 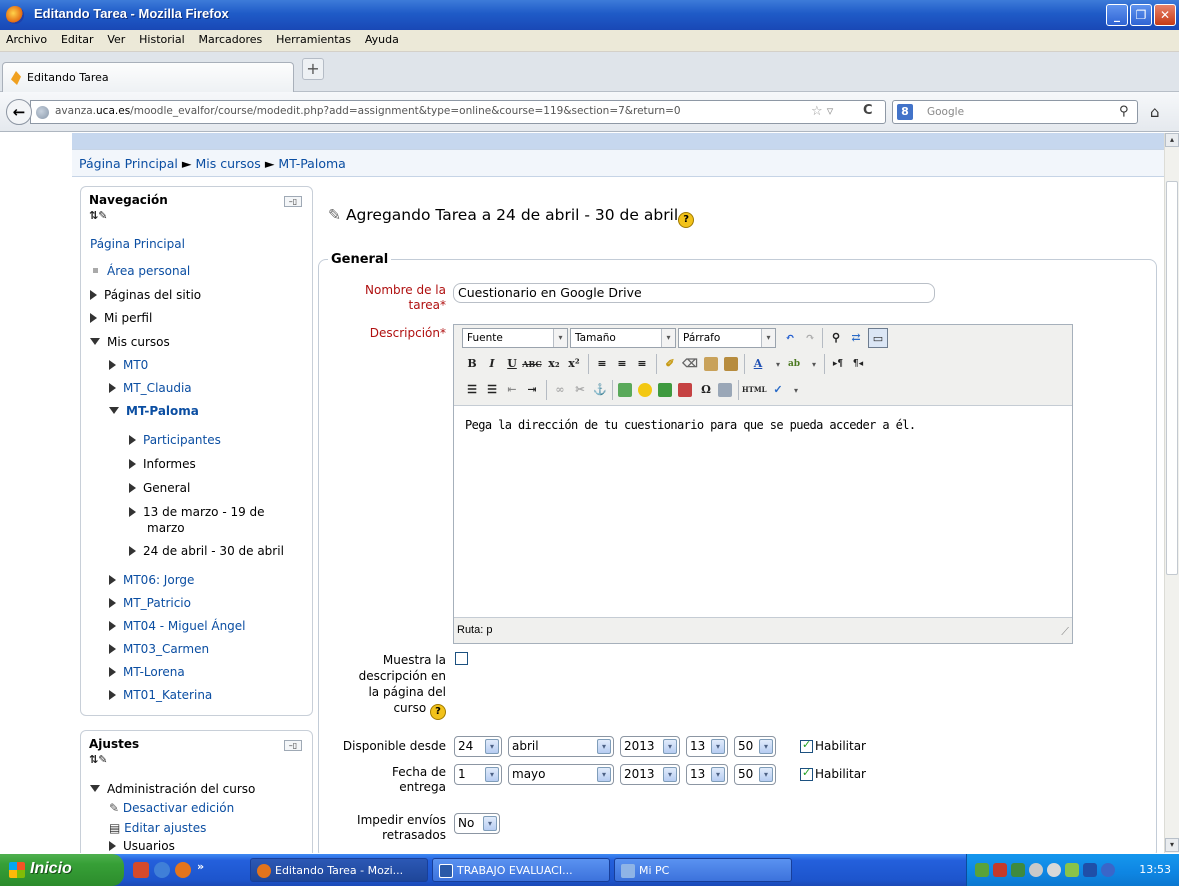 What do you see at coordinates (172, 789) in the screenshot?
I see `settings-admin-curso: Administración del curso` at bounding box center [172, 789].